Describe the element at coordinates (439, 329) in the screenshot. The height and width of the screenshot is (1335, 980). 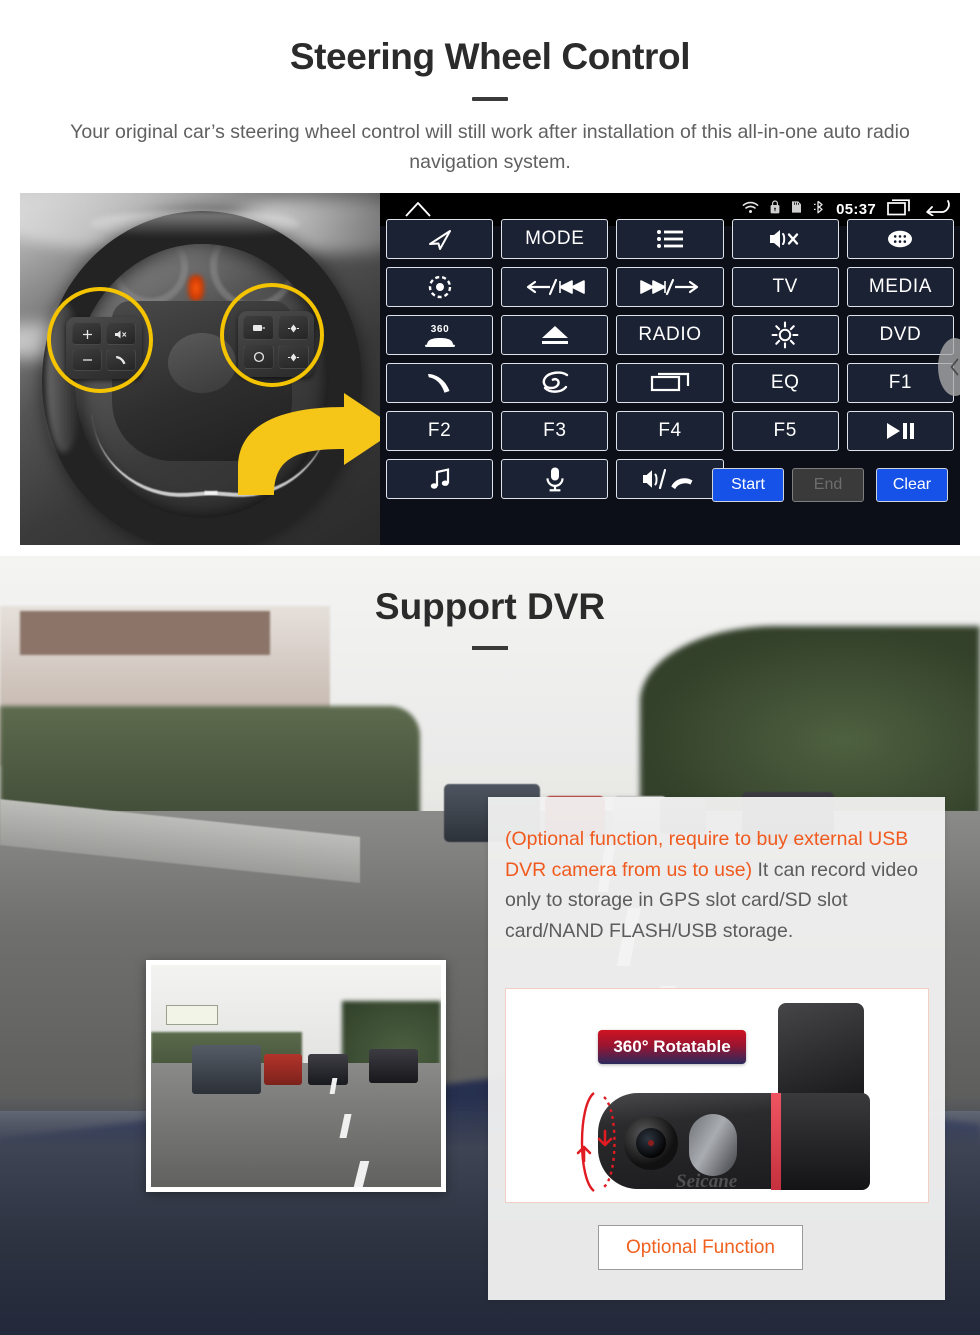
I see `svg-text: 360` at that location.